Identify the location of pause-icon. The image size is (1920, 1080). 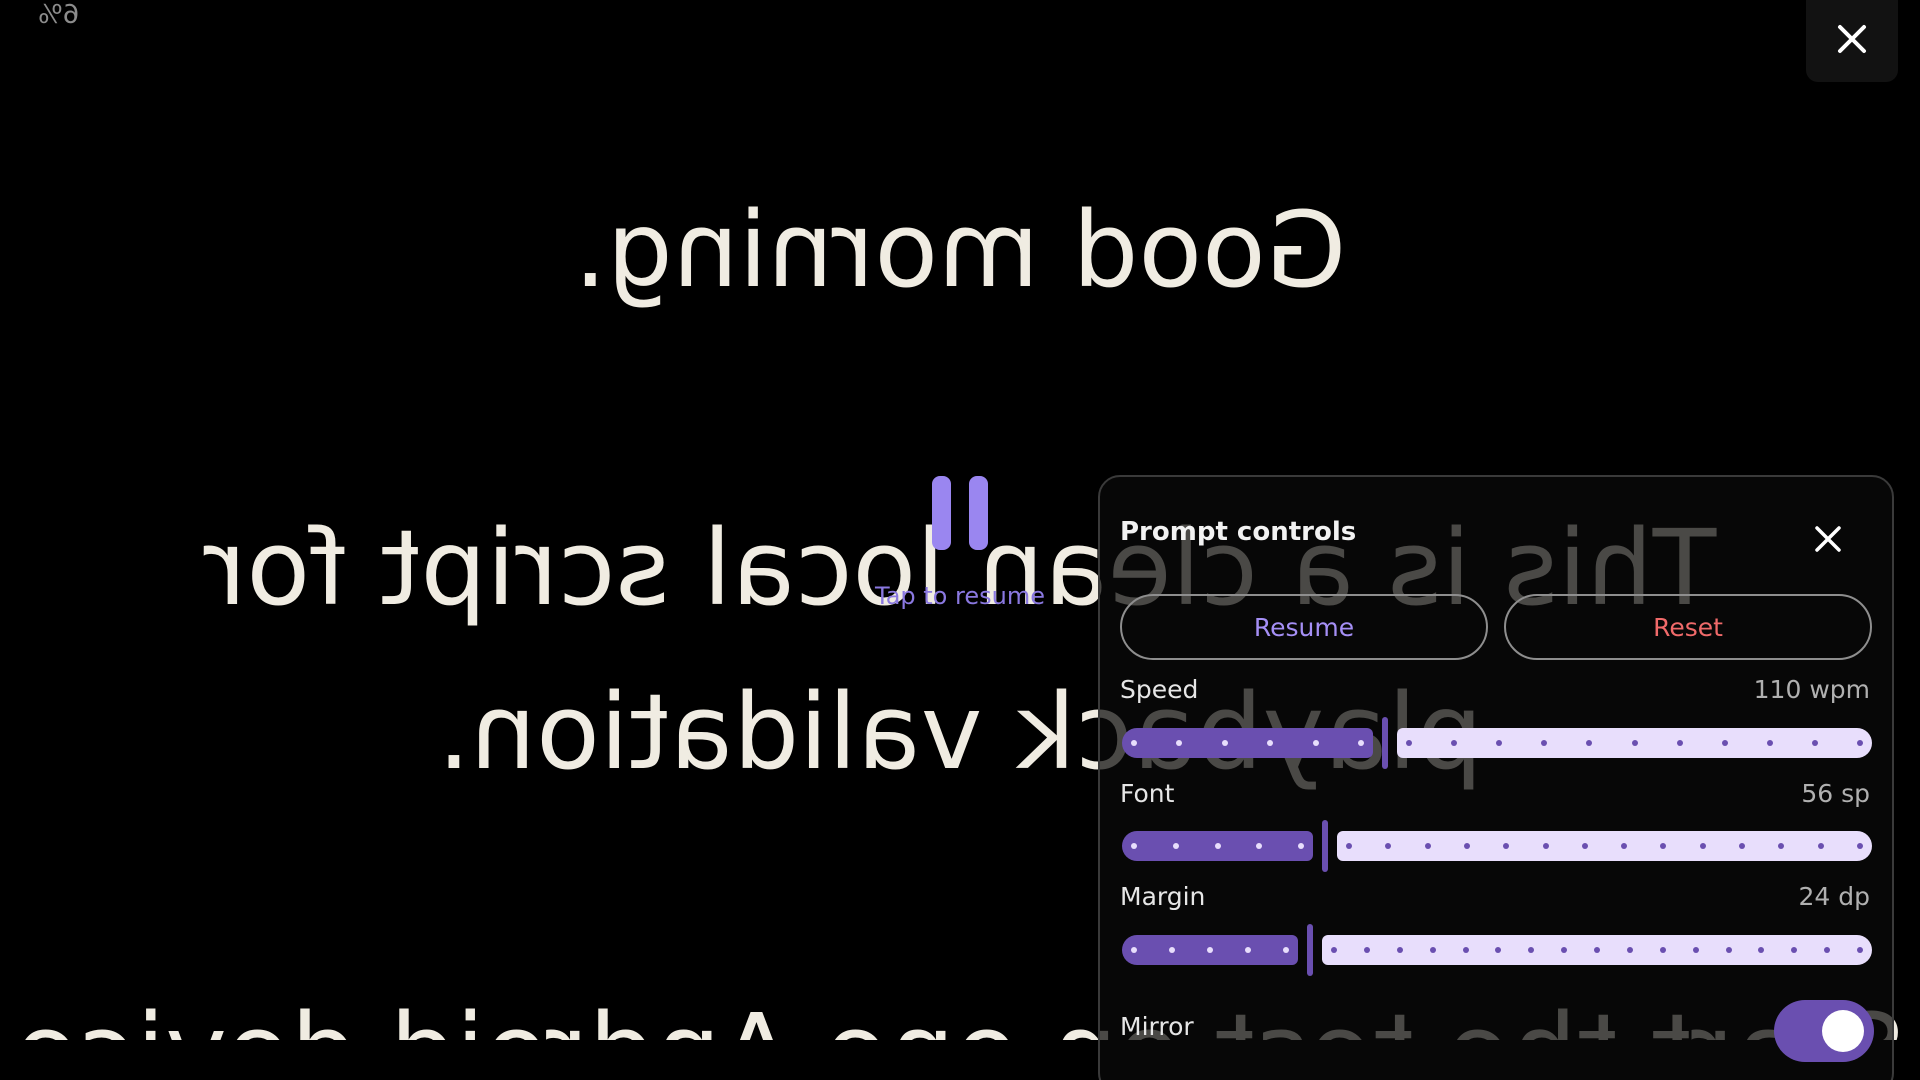
(960, 513).